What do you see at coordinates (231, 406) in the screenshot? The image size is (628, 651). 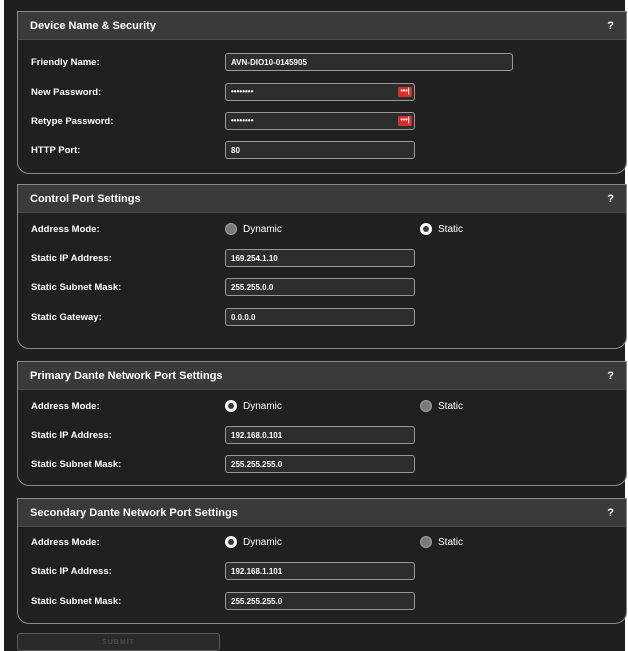 I see `primary-dynamic-radio-icon` at bounding box center [231, 406].